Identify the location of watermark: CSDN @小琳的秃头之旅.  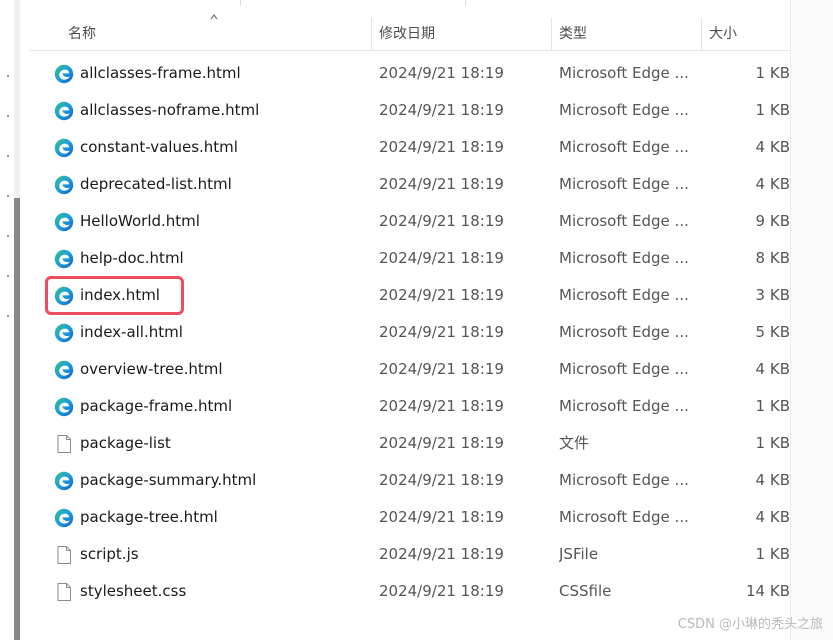
(750, 624).